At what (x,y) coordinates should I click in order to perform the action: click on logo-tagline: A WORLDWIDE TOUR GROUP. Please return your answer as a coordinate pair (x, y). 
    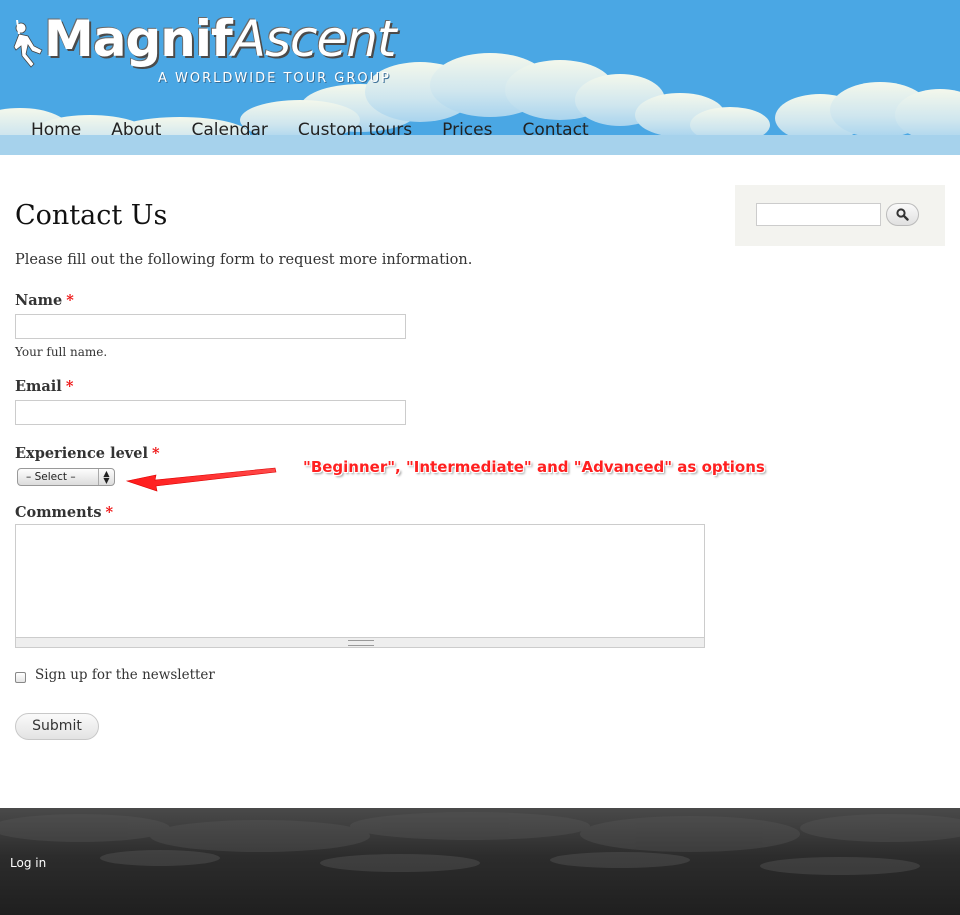
    Looking at the image, I should click on (274, 78).